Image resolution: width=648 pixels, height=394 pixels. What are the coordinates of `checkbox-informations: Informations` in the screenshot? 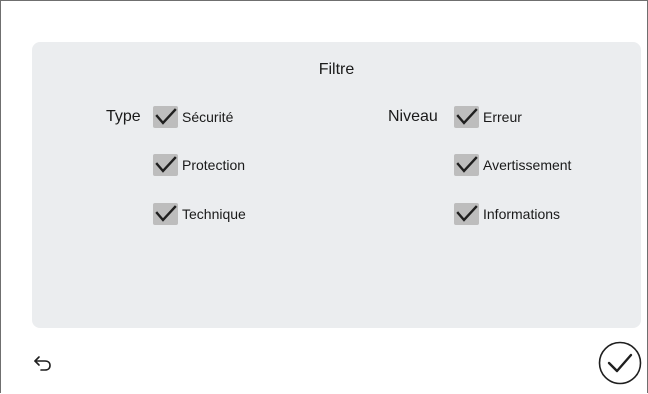 It's located at (507, 214).